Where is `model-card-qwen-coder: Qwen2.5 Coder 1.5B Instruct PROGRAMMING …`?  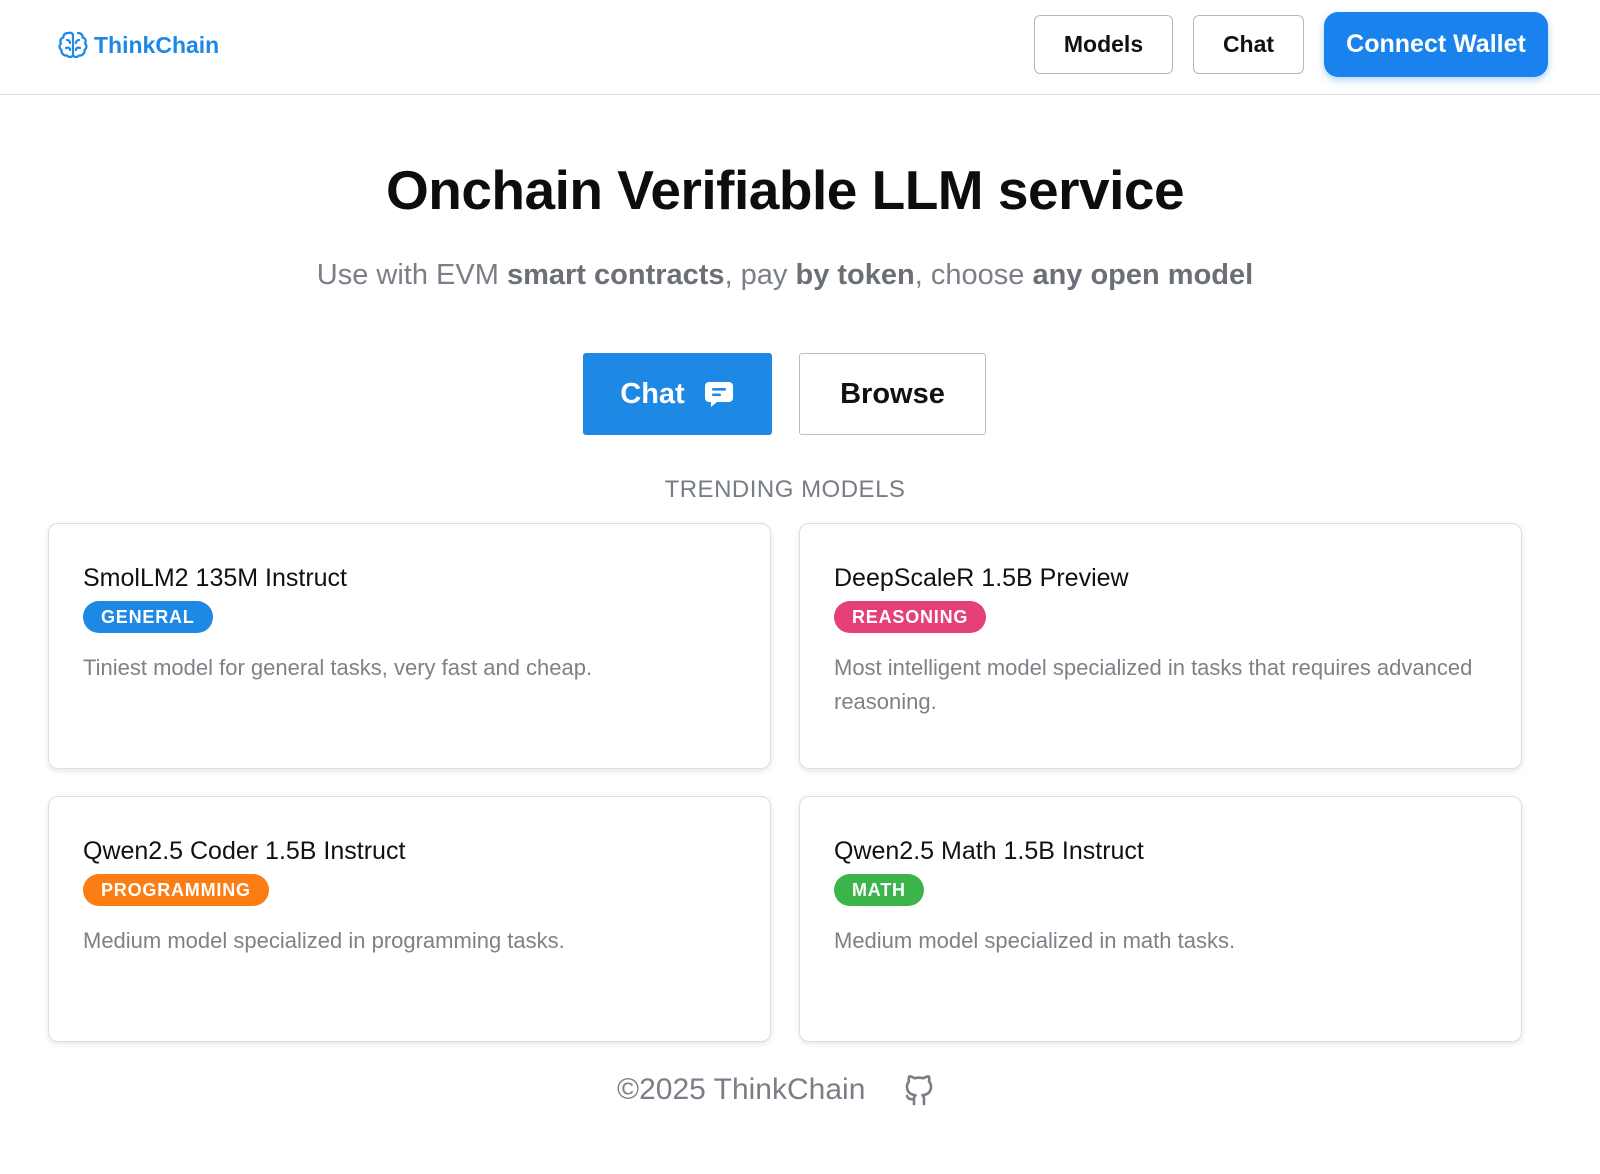 model-card-qwen-coder: Qwen2.5 Coder 1.5B Instruct PROGRAMMING … is located at coordinates (409, 919).